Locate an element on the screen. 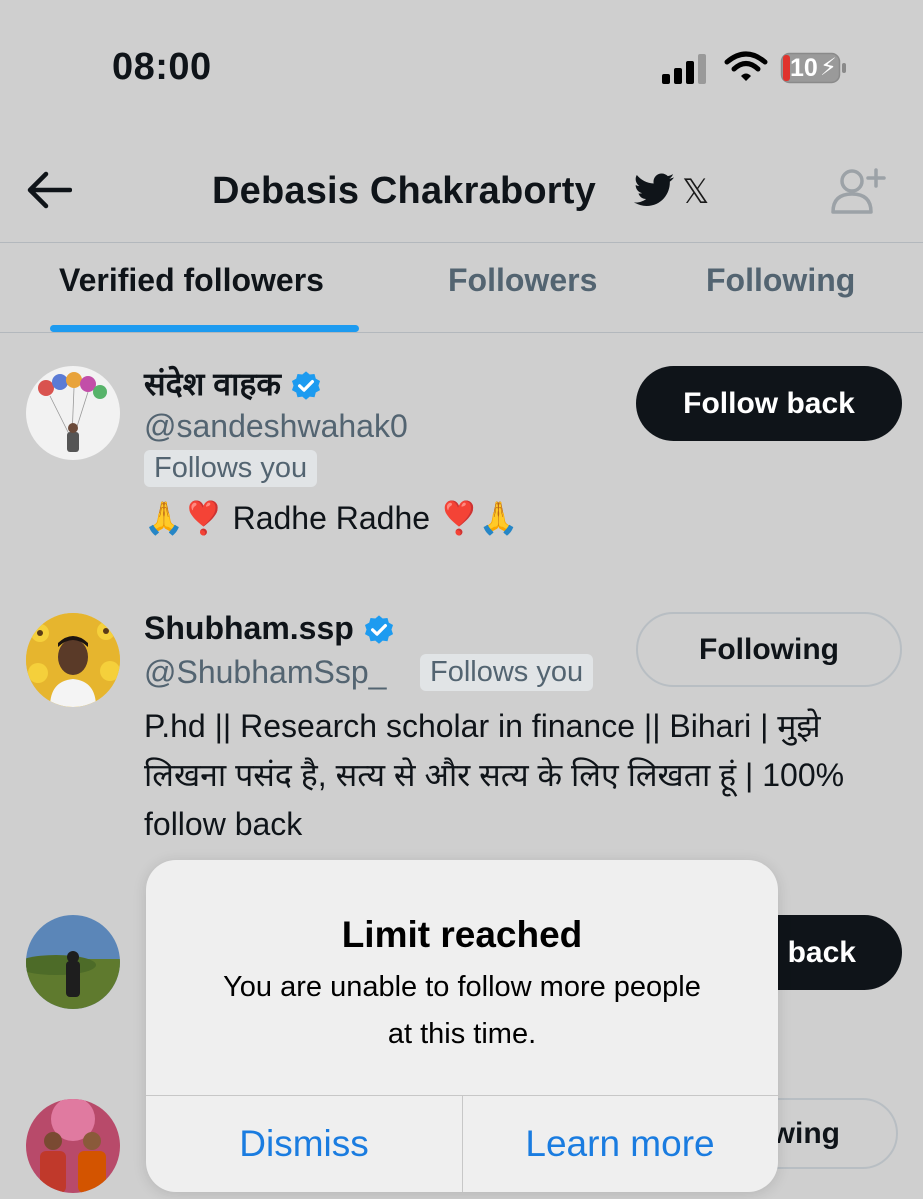  alert-title: Limit reached is located at coordinates (462, 934).